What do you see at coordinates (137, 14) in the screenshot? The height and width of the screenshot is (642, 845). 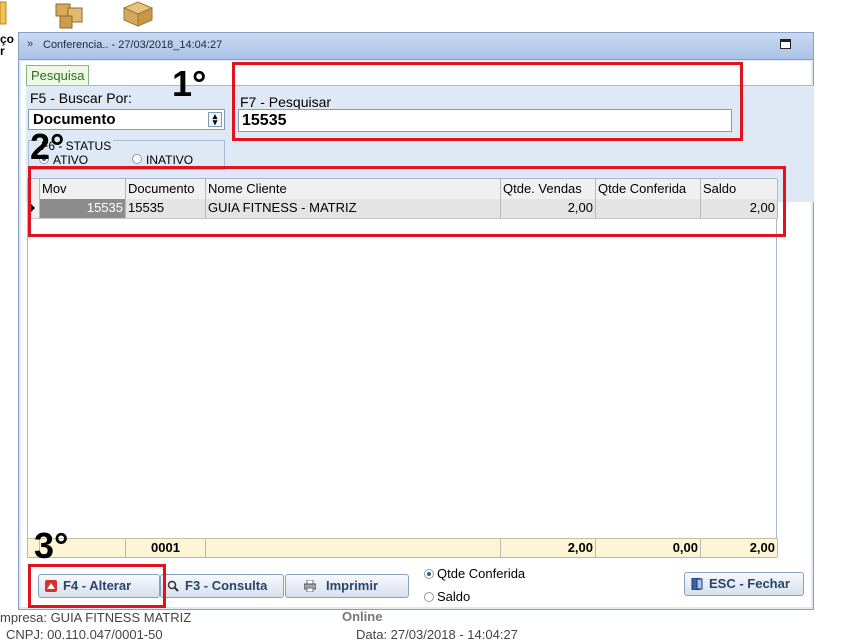 I see `desktop-package-icon` at bounding box center [137, 14].